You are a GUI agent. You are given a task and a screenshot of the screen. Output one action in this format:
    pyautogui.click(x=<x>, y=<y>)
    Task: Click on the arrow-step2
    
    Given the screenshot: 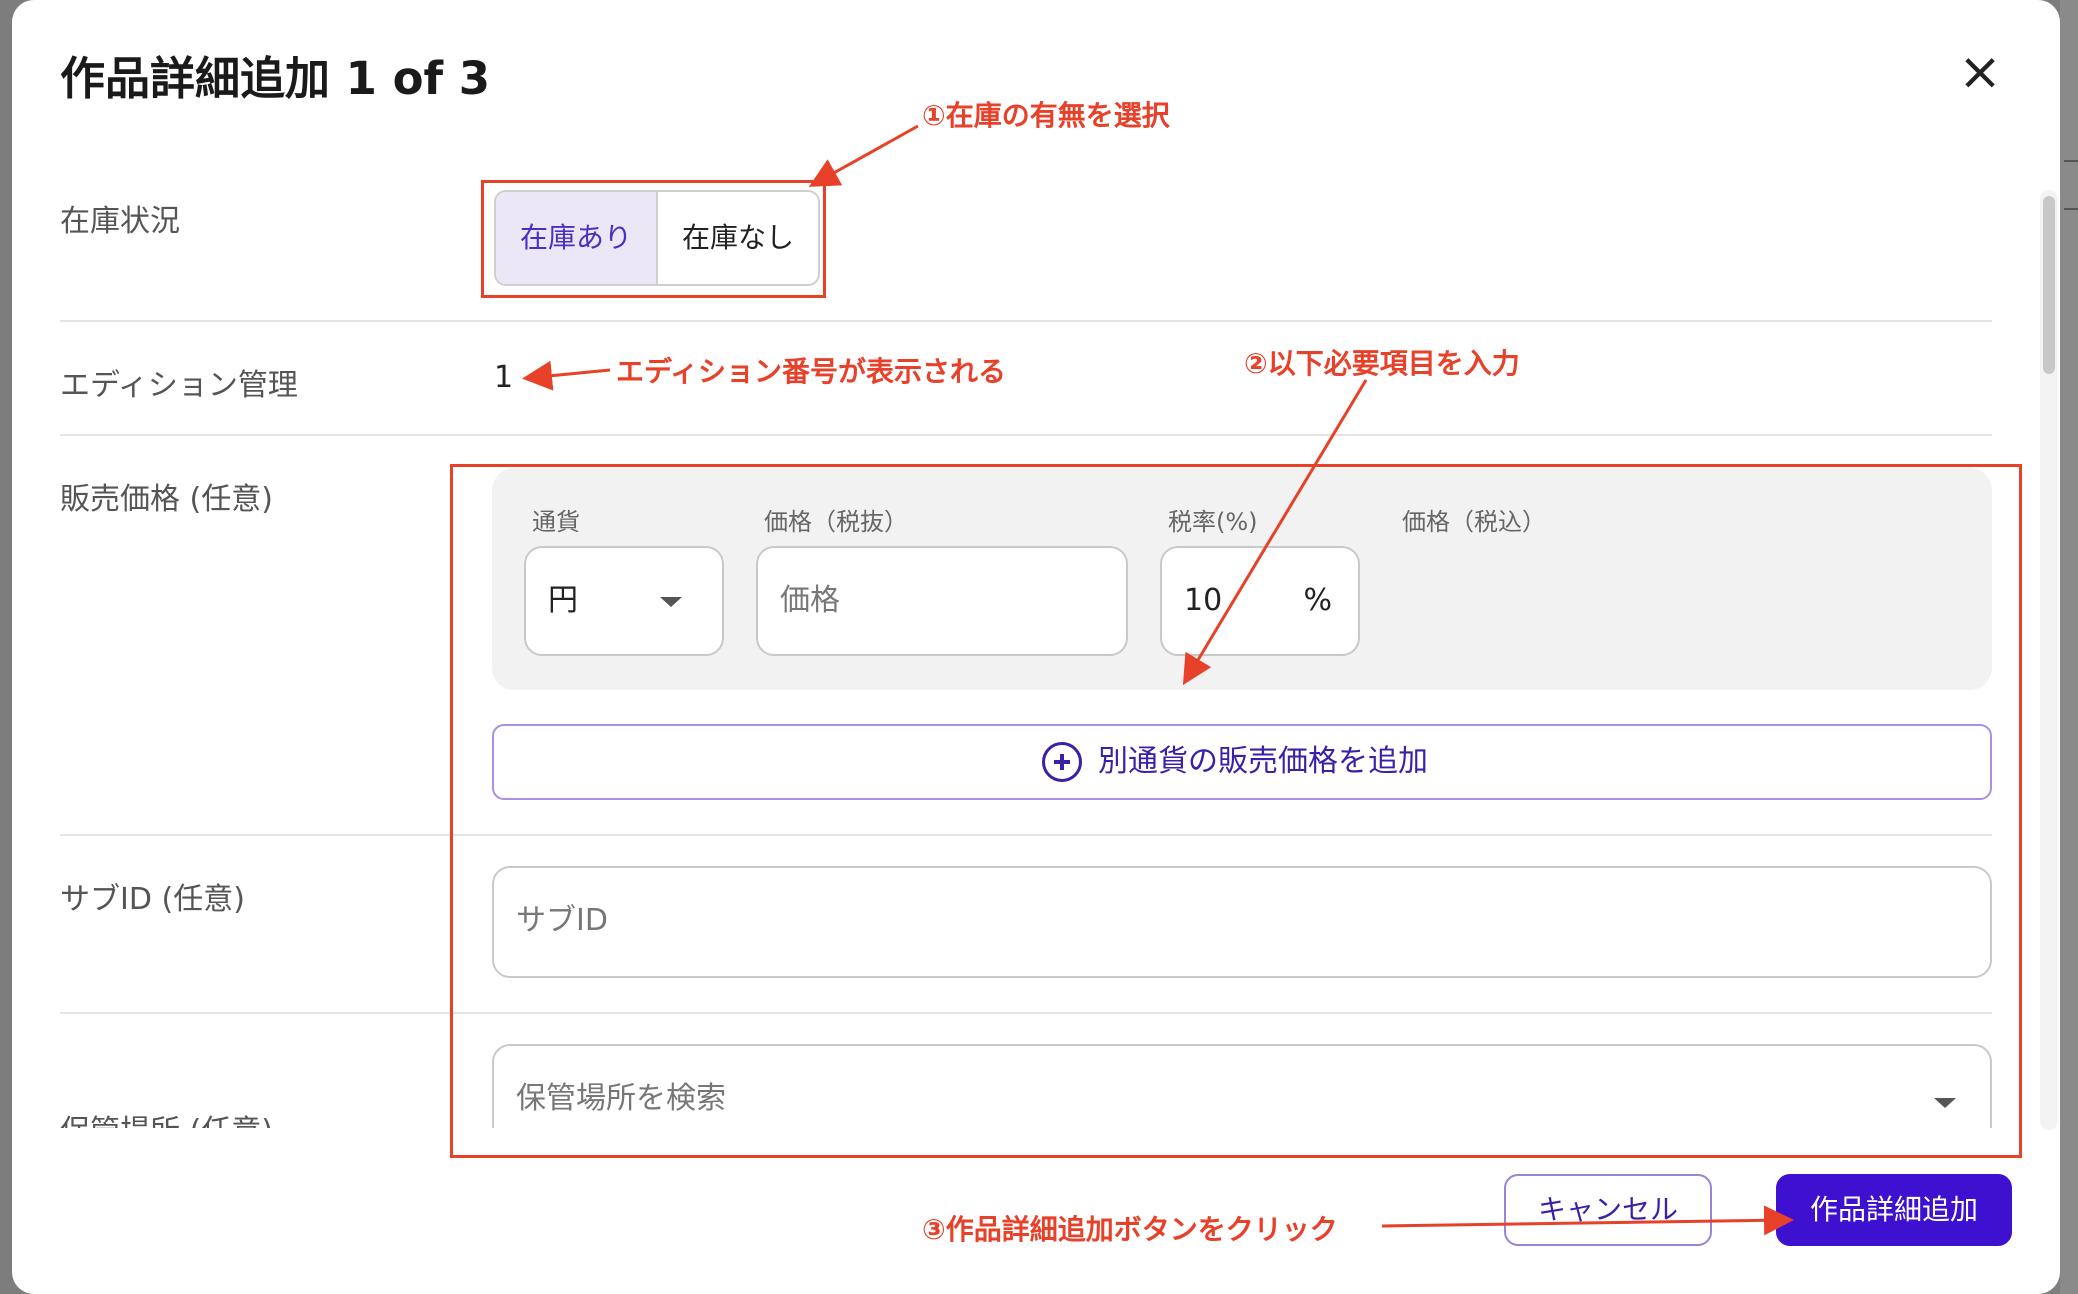 What is the action you would take?
    pyautogui.click(x=1275, y=532)
    